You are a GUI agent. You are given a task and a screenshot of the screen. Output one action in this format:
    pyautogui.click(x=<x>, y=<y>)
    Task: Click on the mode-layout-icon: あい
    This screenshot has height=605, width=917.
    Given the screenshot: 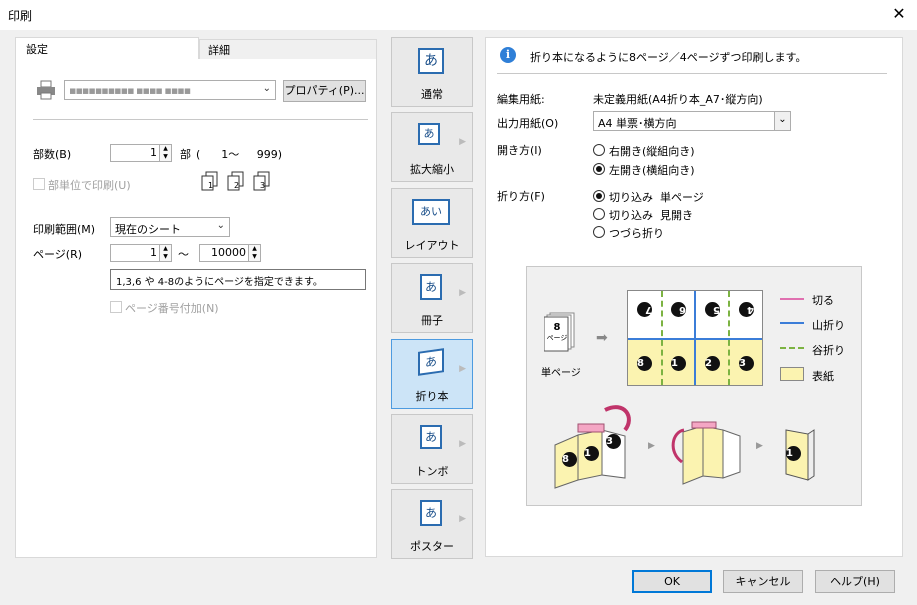 What is the action you would take?
    pyautogui.click(x=431, y=212)
    